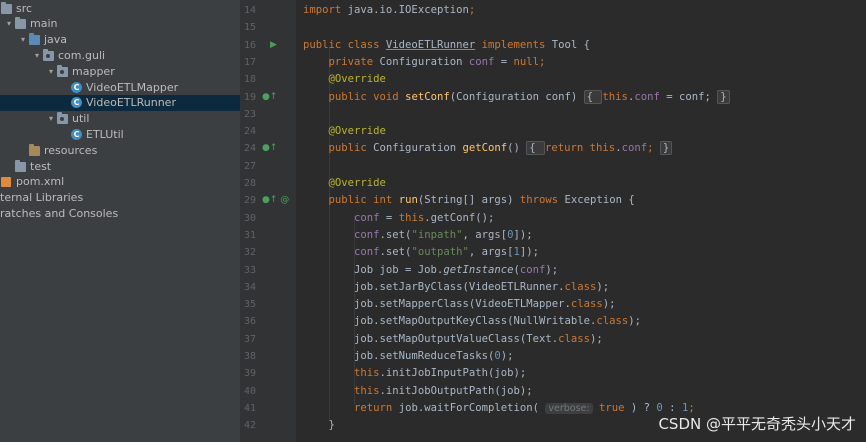  I want to click on tree-item-java: ▾ java, so click(120, 40).